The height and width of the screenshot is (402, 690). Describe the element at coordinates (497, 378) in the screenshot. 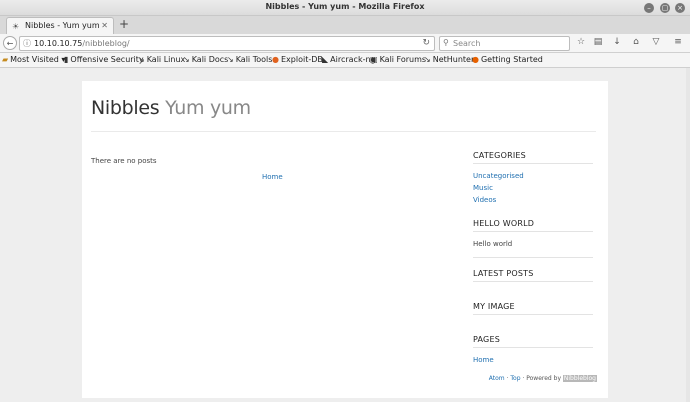

I see `atom-feed-link: Atom` at that location.